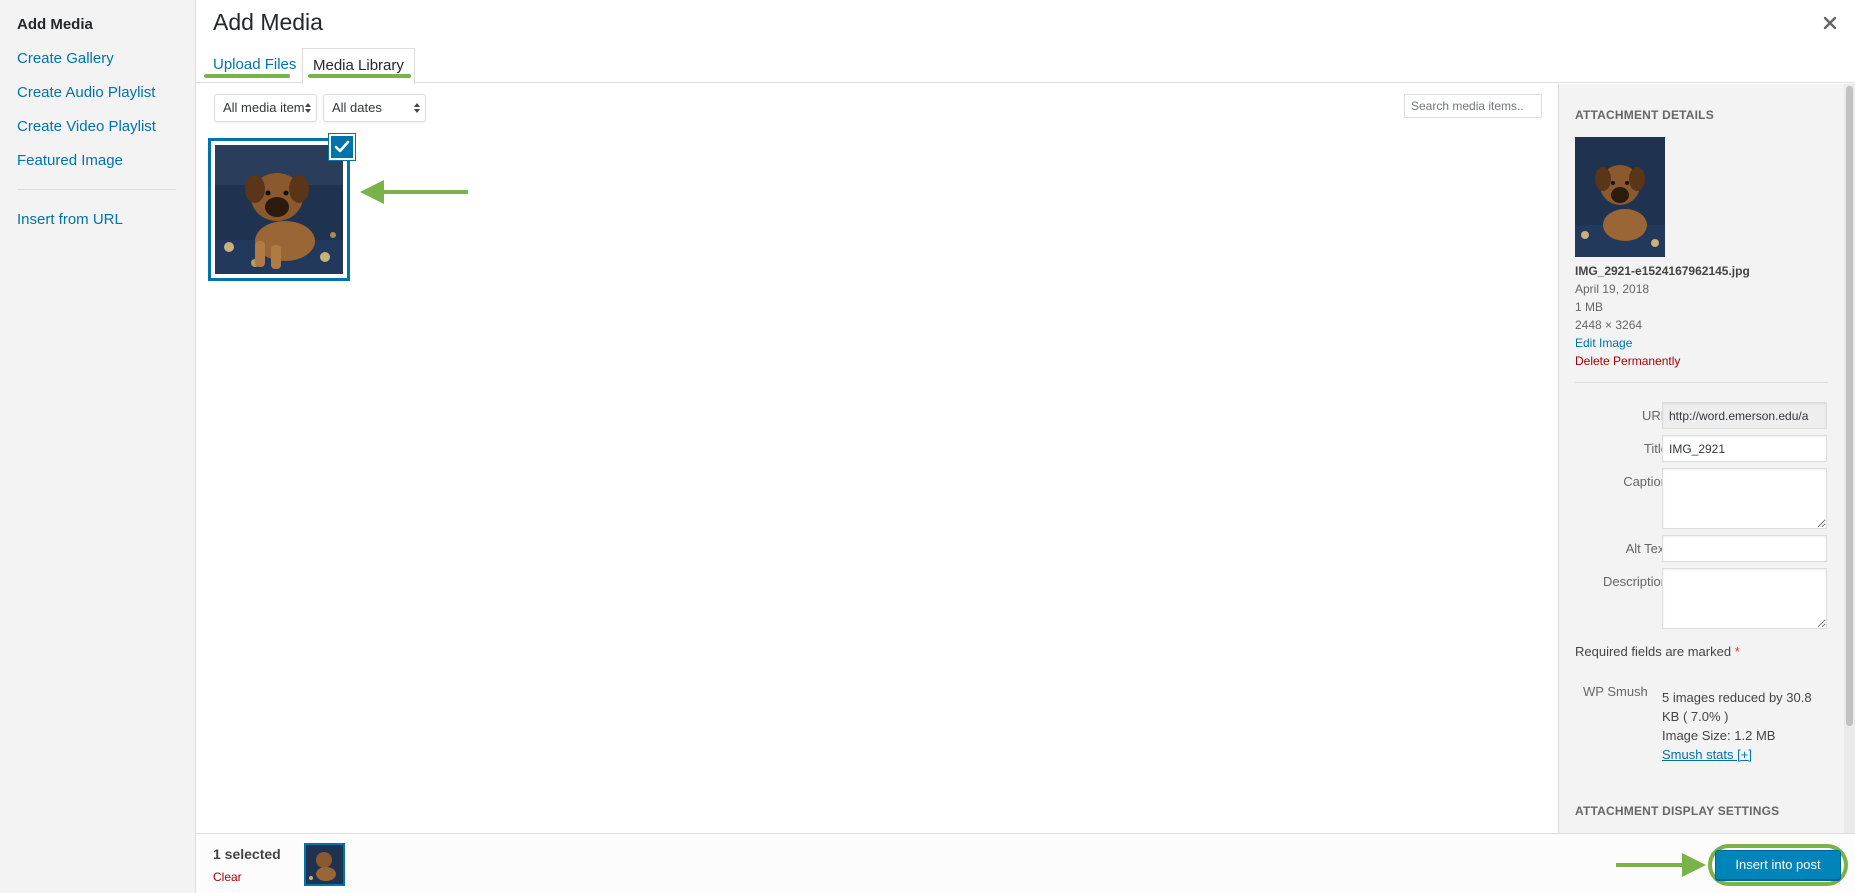 The image size is (1855, 893). What do you see at coordinates (1615, 691) in the screenshot?
I see `wp-smush-label: WP Smush` at bounding box center [1615, 691].